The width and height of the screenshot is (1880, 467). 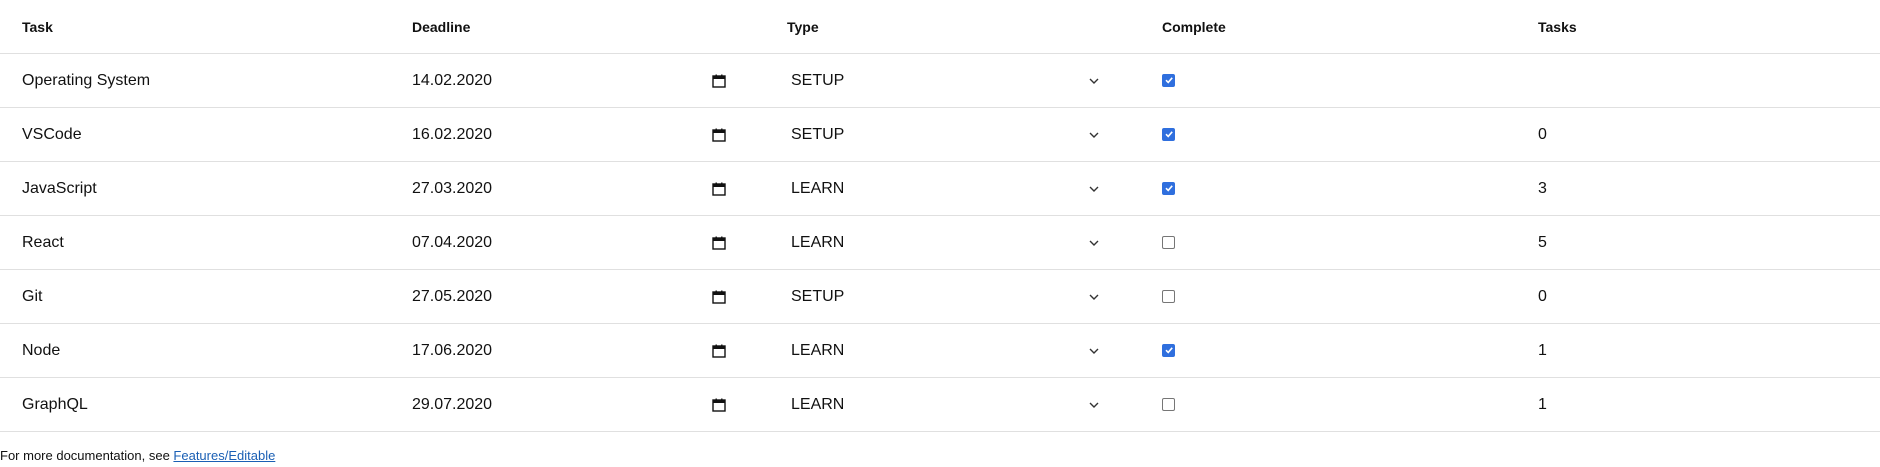 I want to click on deadline-value: 14.02.2020, so click(x=452, y=80).